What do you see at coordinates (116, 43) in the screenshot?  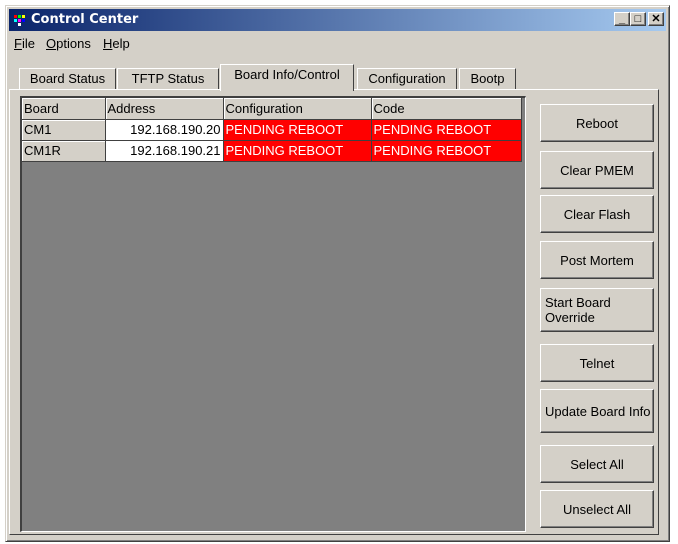 I see `menu-help: Help` at bounding box center [116, 43].